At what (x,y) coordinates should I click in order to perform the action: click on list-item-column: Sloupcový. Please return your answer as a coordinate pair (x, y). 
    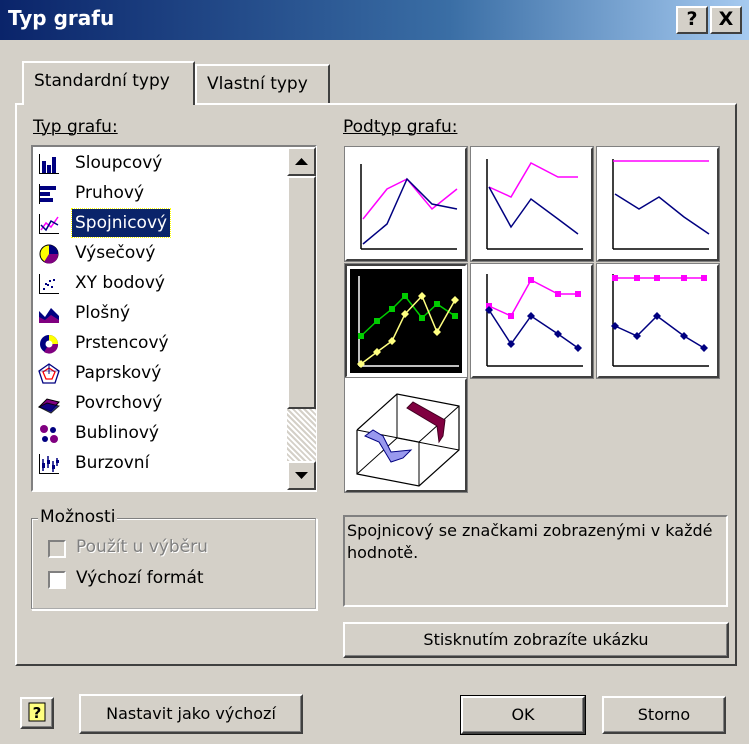
    Looking at the image, I should click on (162, 163).